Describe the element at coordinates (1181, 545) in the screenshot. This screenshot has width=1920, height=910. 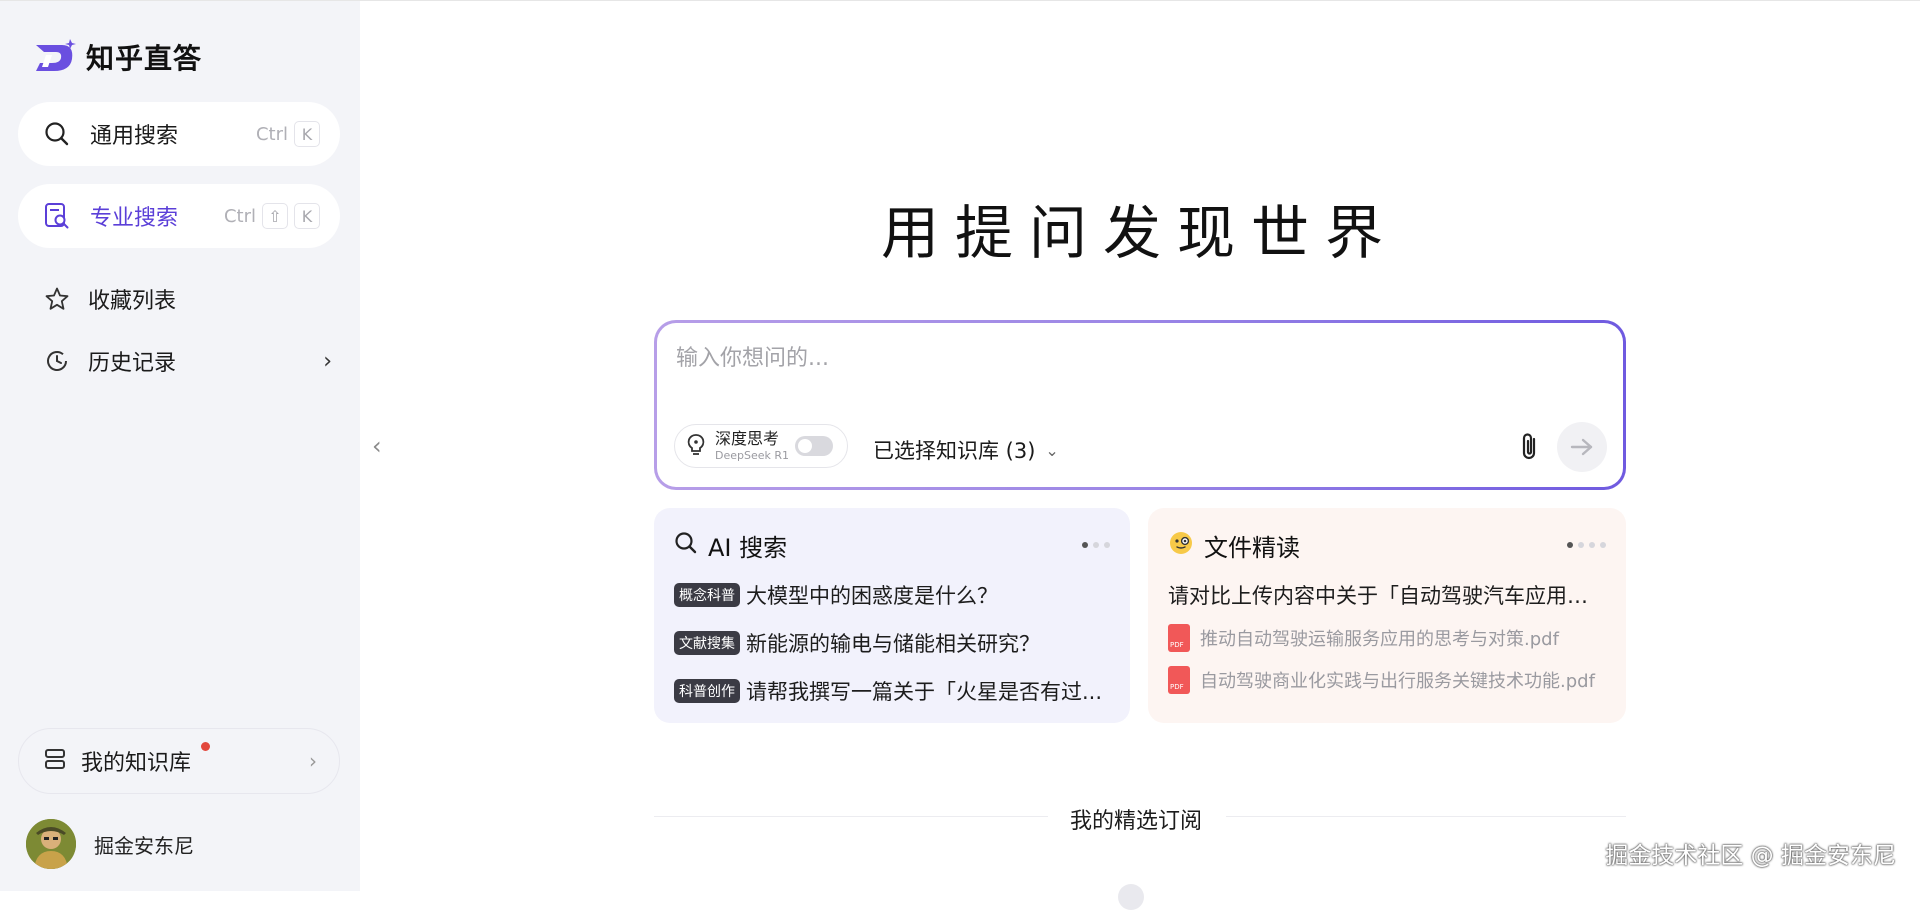
I see `monocle-face-icon` at that location.